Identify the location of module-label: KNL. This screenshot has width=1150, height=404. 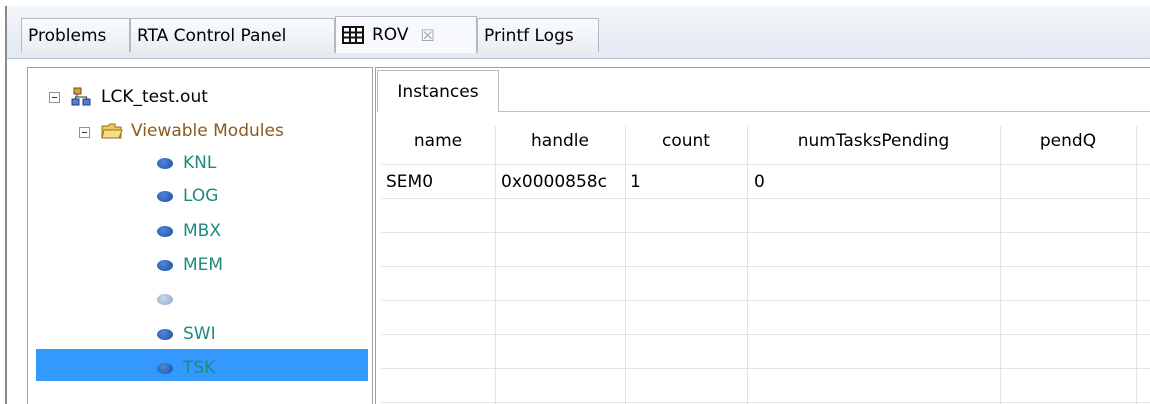
(200, 163).